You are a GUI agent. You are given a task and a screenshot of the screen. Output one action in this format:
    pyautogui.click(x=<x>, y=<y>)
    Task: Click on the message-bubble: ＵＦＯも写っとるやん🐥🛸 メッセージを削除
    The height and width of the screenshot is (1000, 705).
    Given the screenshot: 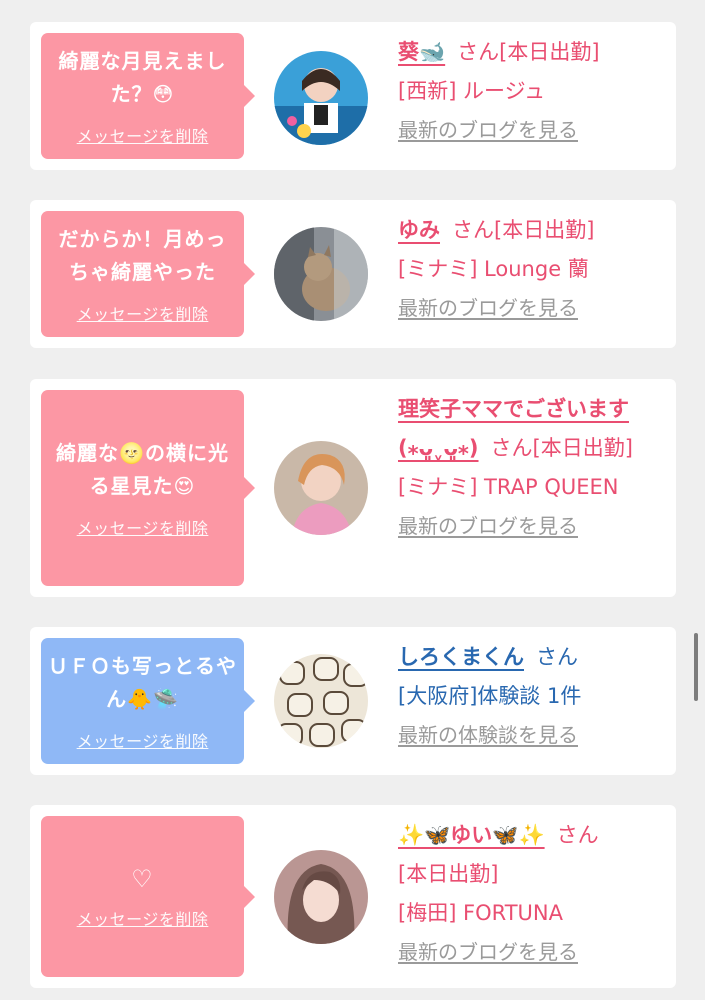 What is the action you would take?
    pyautogui.click(x=148, y=701)
    